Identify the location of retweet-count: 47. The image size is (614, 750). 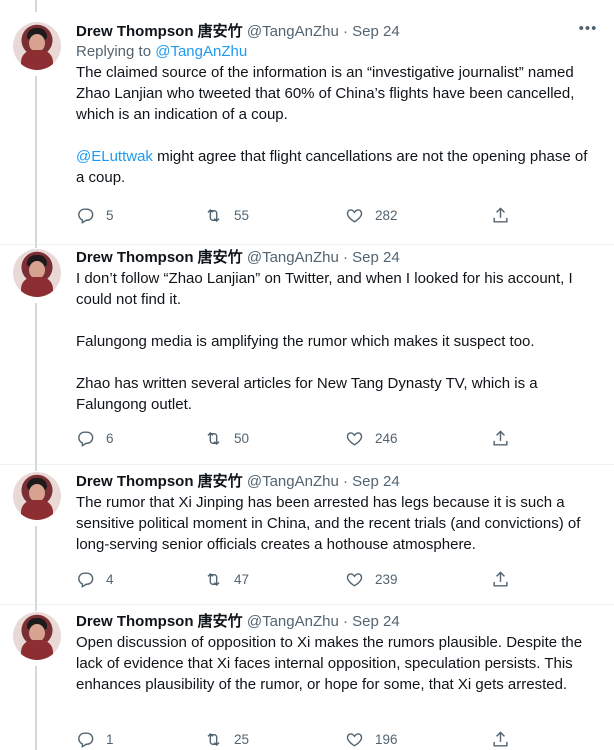
(242, 579).